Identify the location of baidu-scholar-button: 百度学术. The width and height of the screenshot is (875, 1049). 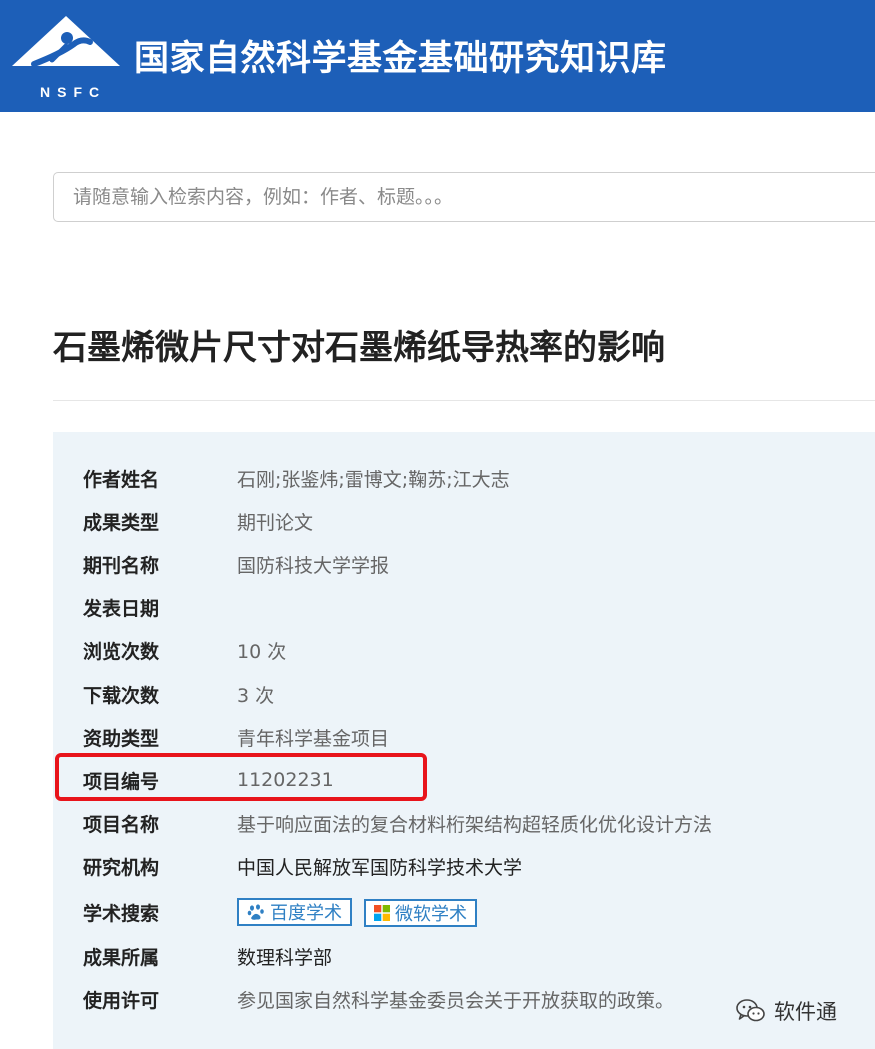
(294, 911).